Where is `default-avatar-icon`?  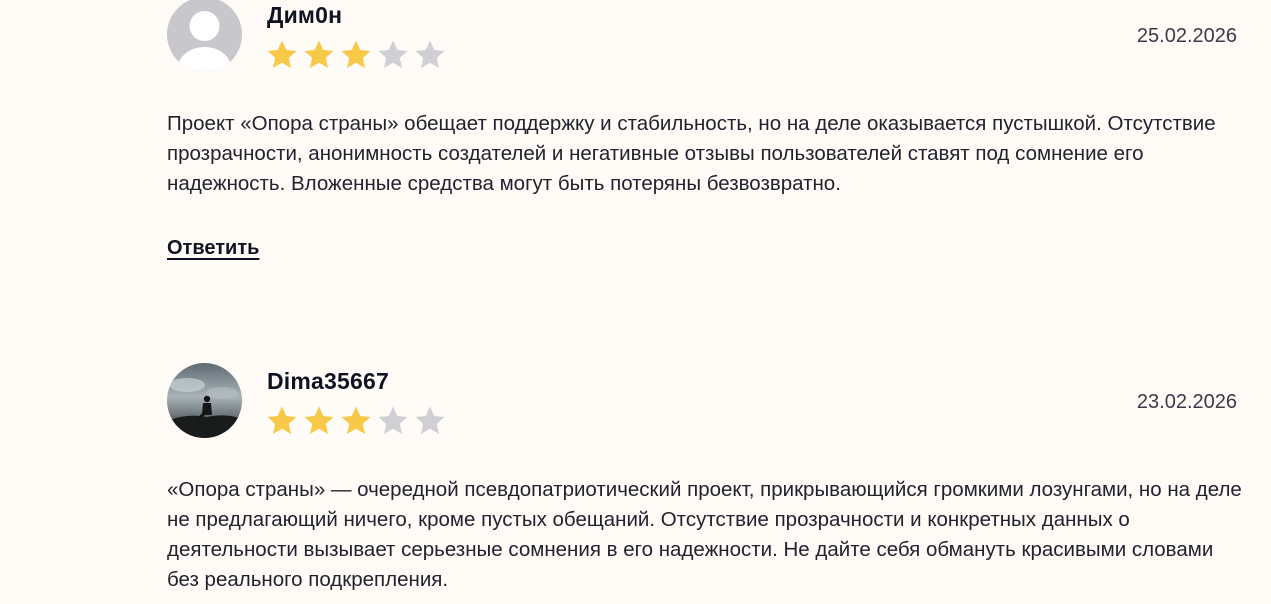 default-avatar-icon is located at coordinates (204, 36).